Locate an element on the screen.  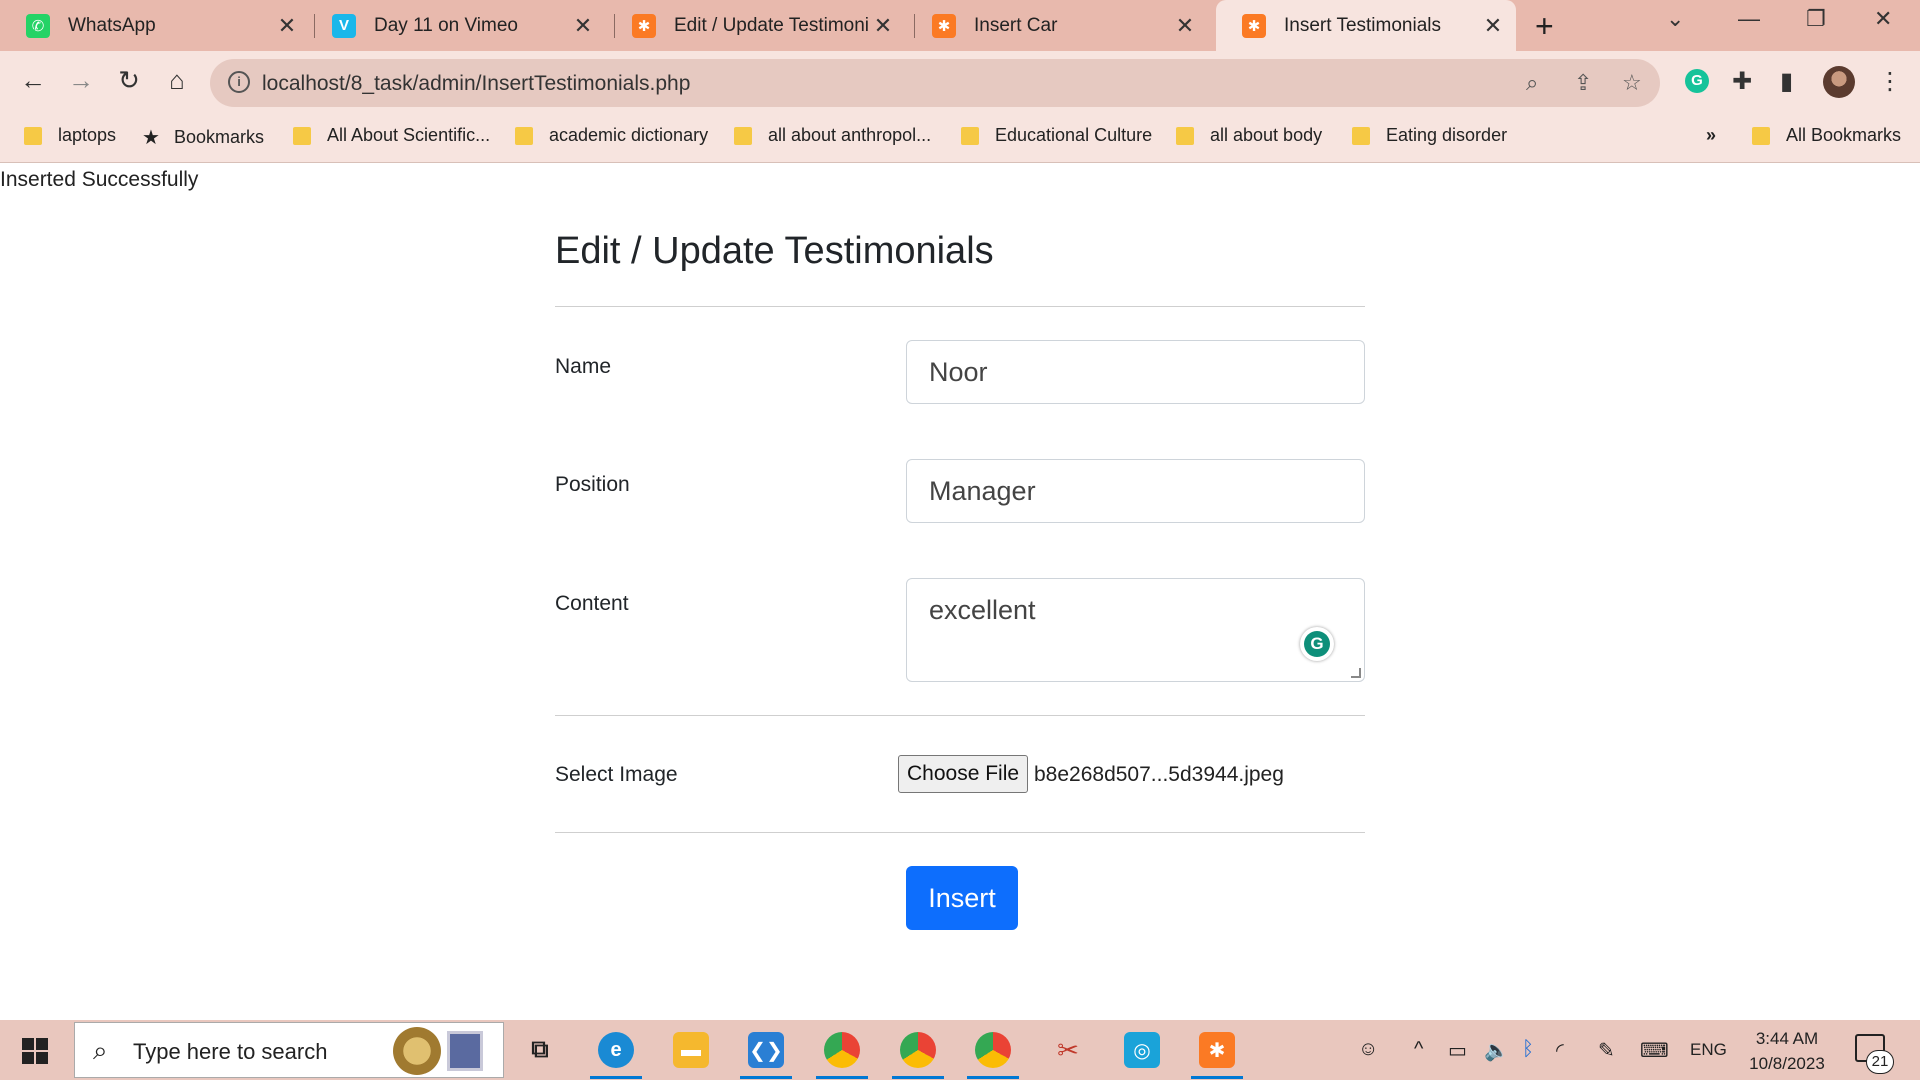
bluetooth-icon: ᛒ is located at coordinates (1528, 1049).